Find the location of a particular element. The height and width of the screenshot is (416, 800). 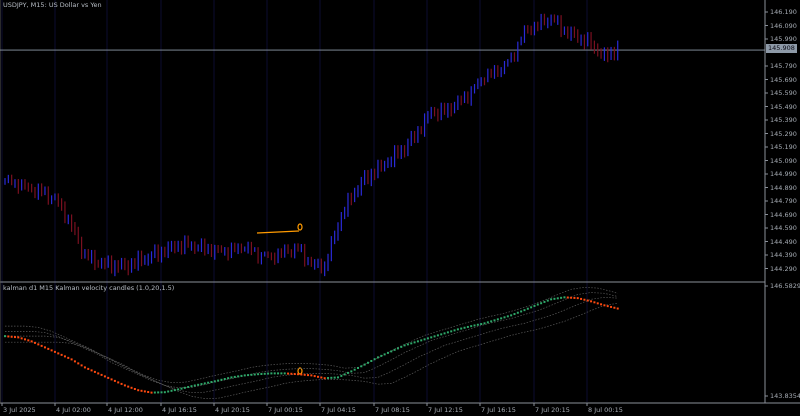

time-label: 4 Jul 12:00 is located at coordinates (125, 410).